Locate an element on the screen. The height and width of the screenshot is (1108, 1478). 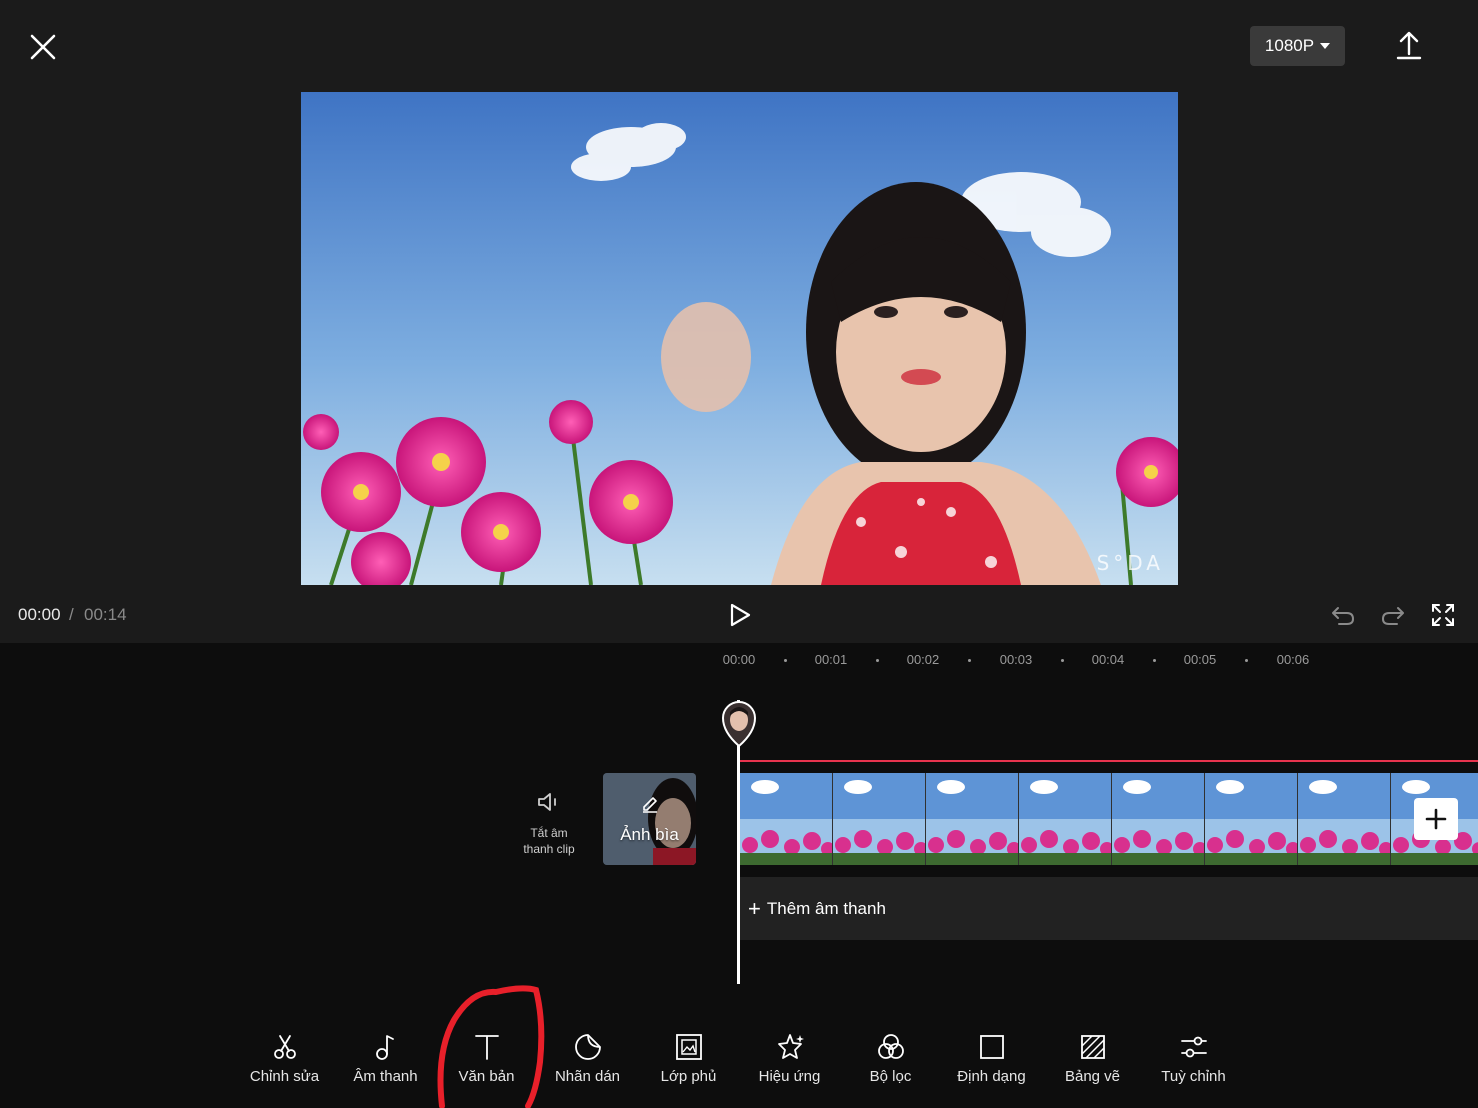
tool-adjust: Tuỳ chỉnh is located at coordinates (1193, 1065).